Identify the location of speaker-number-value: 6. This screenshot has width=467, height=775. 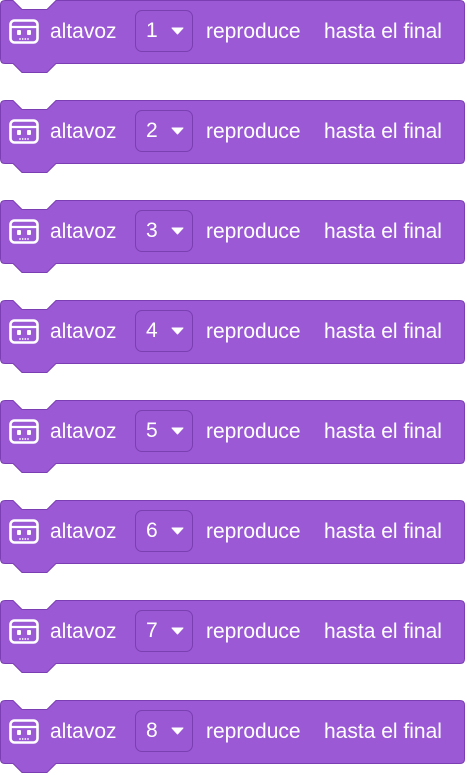
(152, 530).